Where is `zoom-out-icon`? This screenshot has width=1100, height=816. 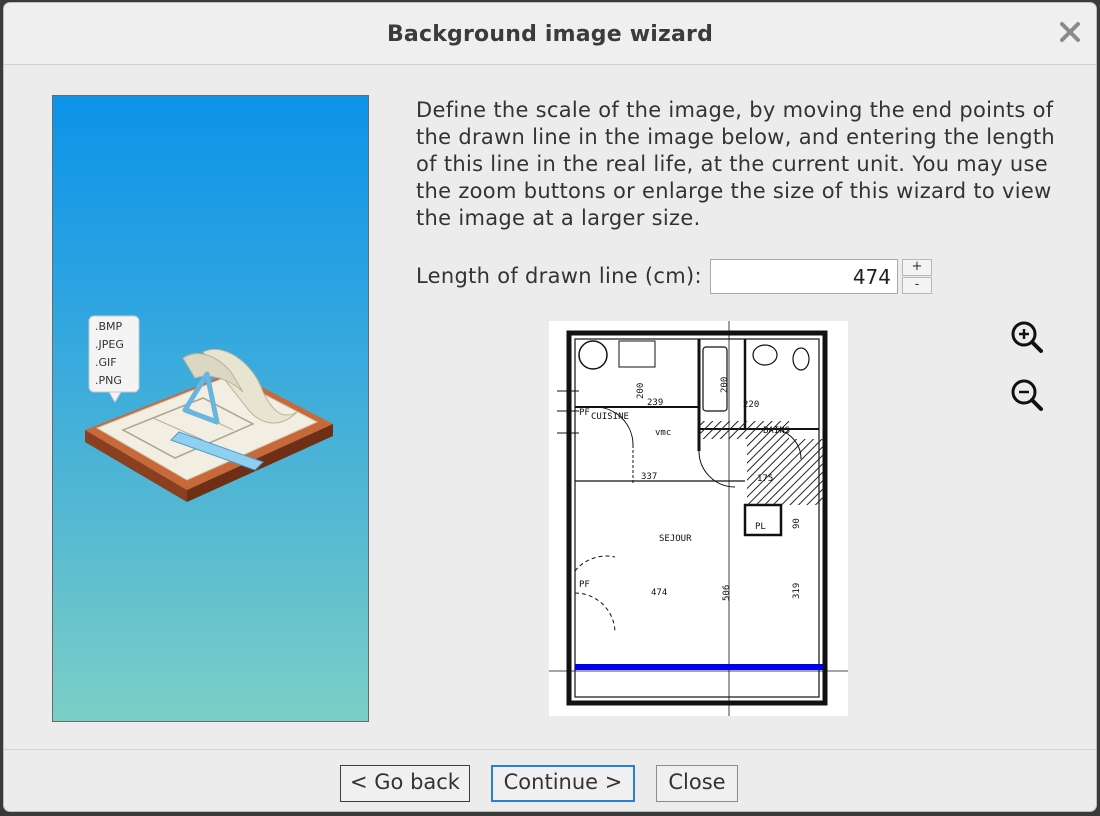
zoom-out-icon is located at coordinates (1027, 395).